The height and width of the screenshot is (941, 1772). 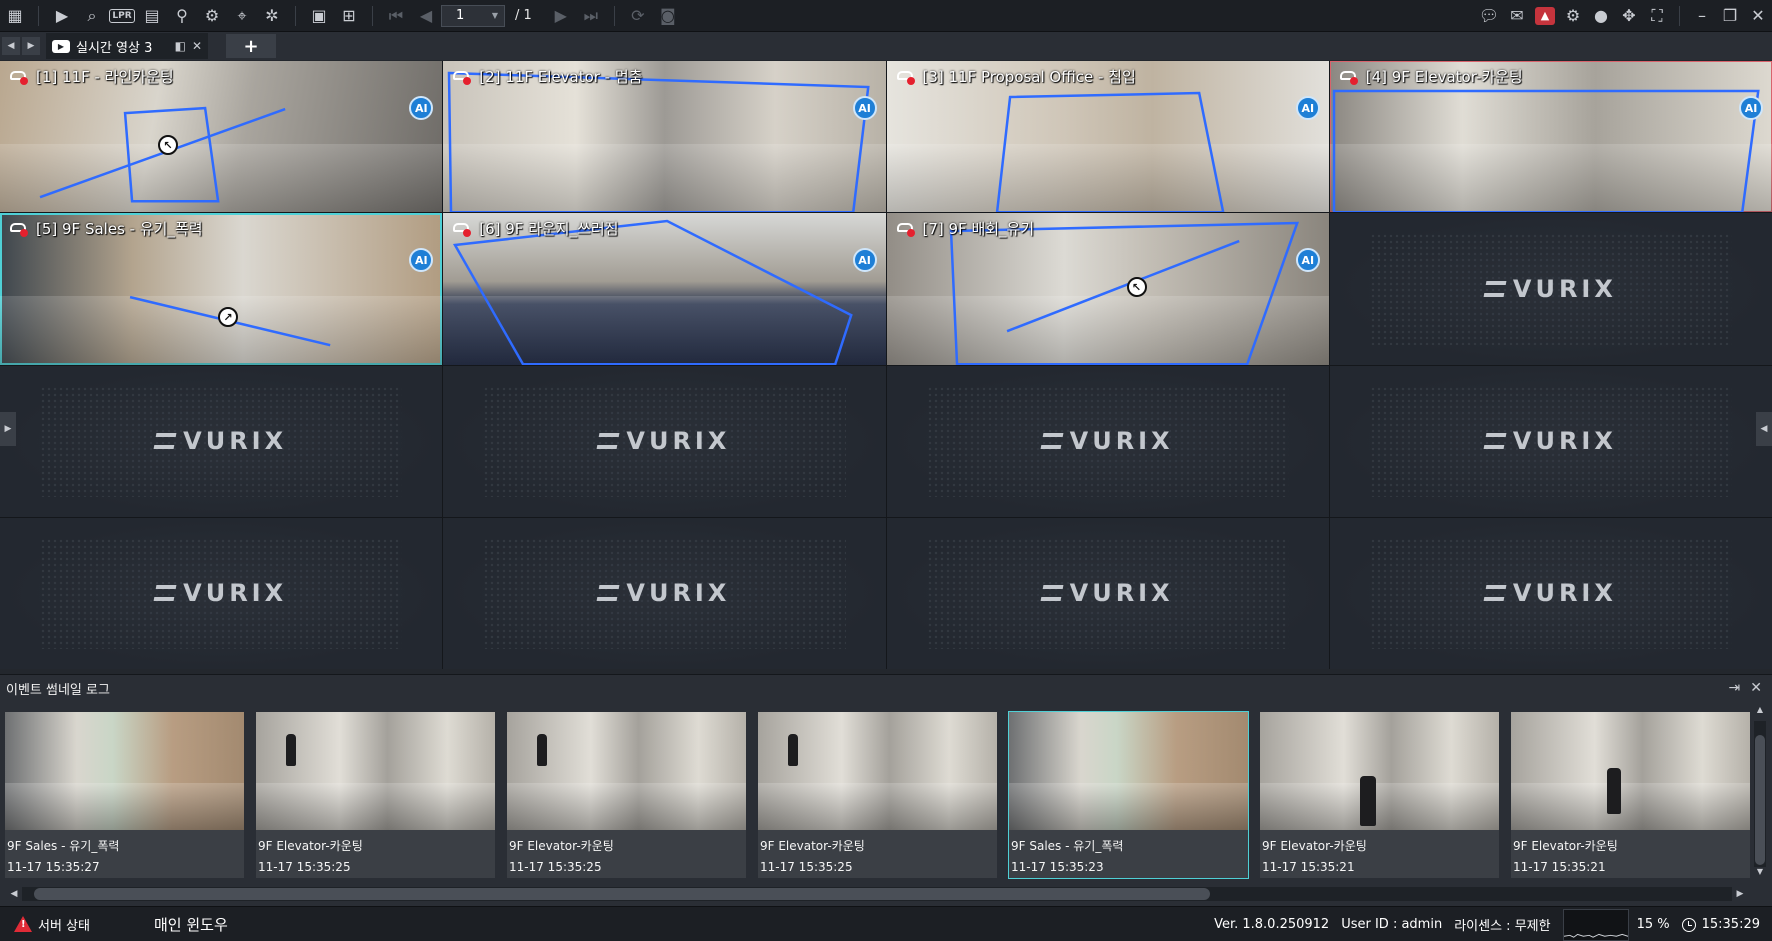 I want to click on scroll-down-icon: ▼, so click(x=1760, y=875).